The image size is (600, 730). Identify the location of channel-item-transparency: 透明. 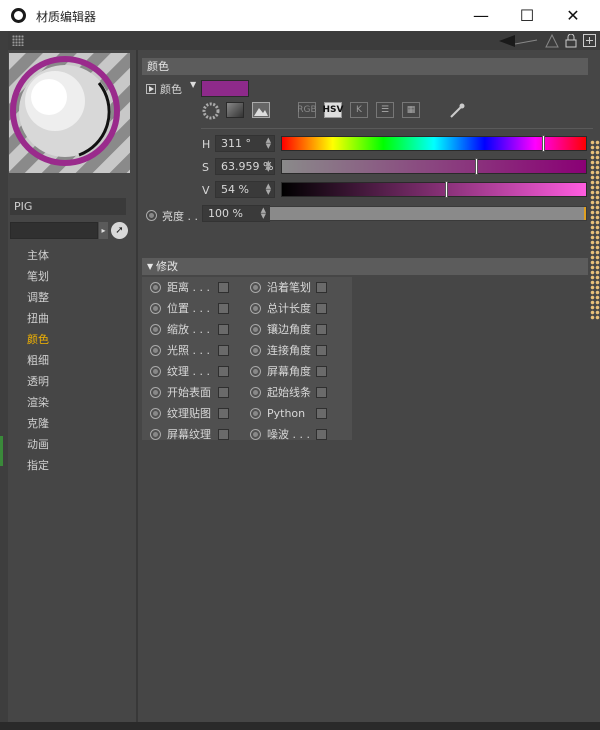
(38, 381).